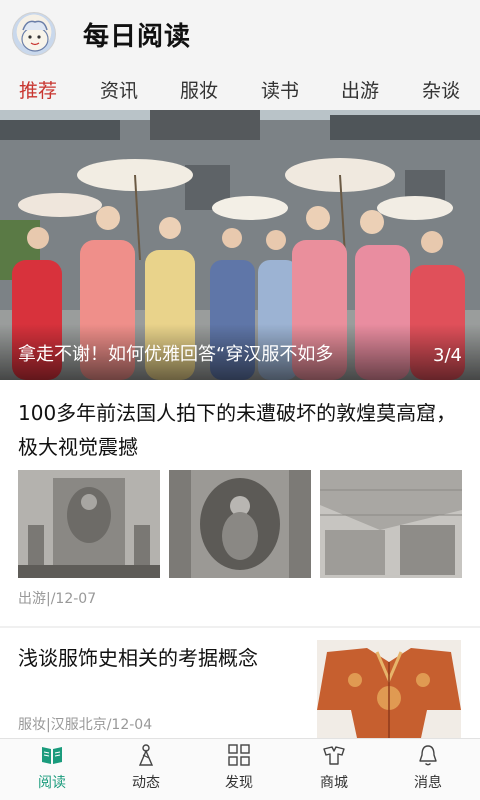 The width and height of the screenshot is (480, 800). What do you see at coordinates (334, 769) in the screenshot?
I see `nav-shop: 商城` at bounding box center [334, 769].